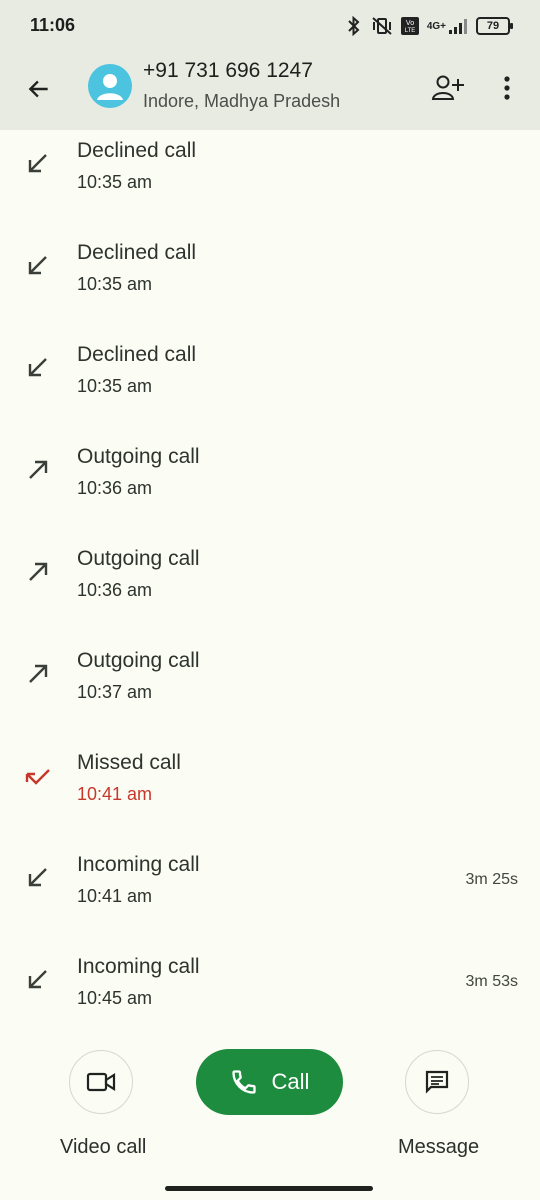 Image resolution: width=540 pixels, height=1200 pixels. I want to click on more-vert-icon, so click(507, 88).